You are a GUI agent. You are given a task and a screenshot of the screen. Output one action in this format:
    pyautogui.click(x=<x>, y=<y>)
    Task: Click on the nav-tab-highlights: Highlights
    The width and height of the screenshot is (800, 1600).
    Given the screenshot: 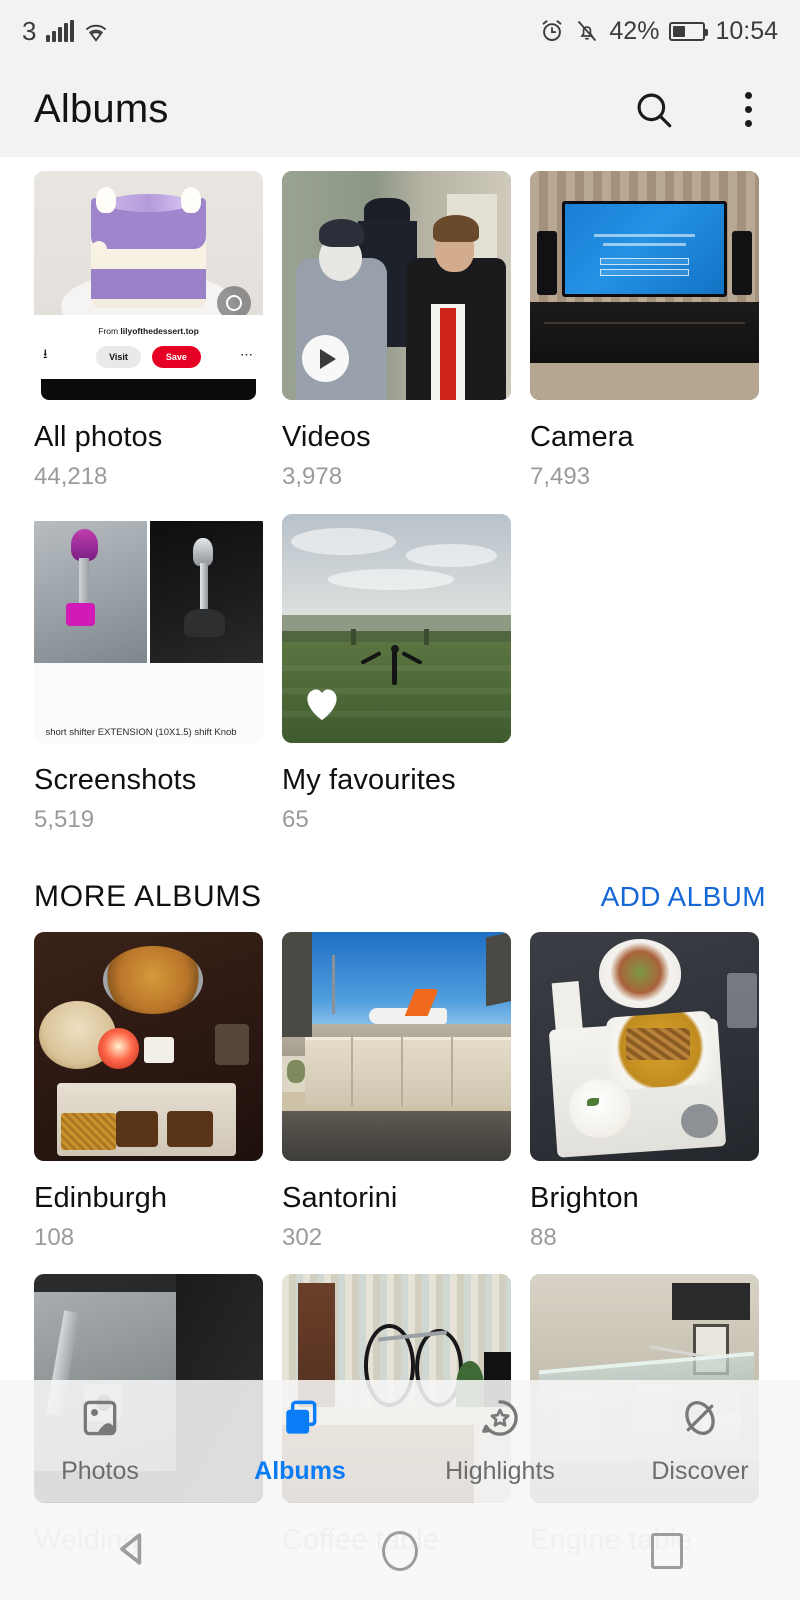 What is the action you would take?
    pyautogui.click(x=500, y=1441)
    